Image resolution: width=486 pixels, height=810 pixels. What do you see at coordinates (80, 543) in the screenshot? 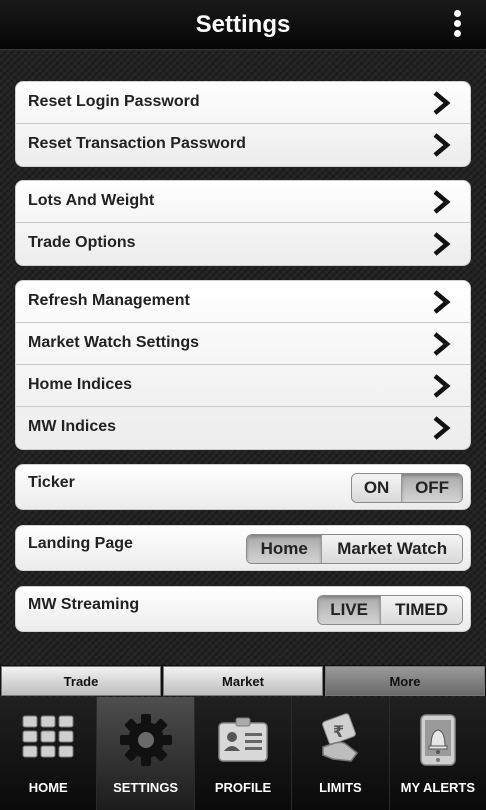
I see `landing-page-label: Landing Page` at bounding box center [80, 543].